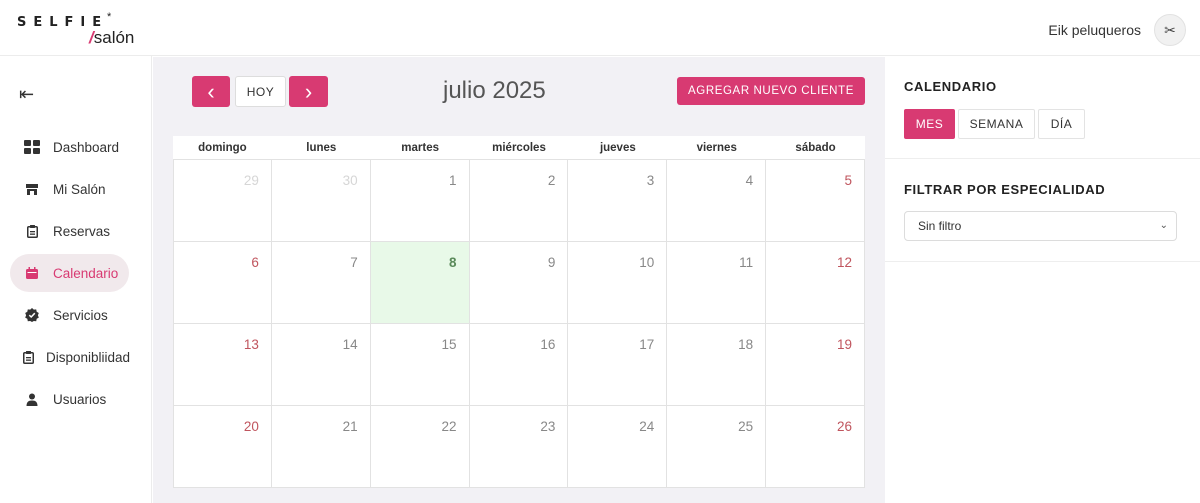  Describe the element at coordinates (82, 231) in the screenshot. I see `sidebar-item-label: Reservas` at that location.